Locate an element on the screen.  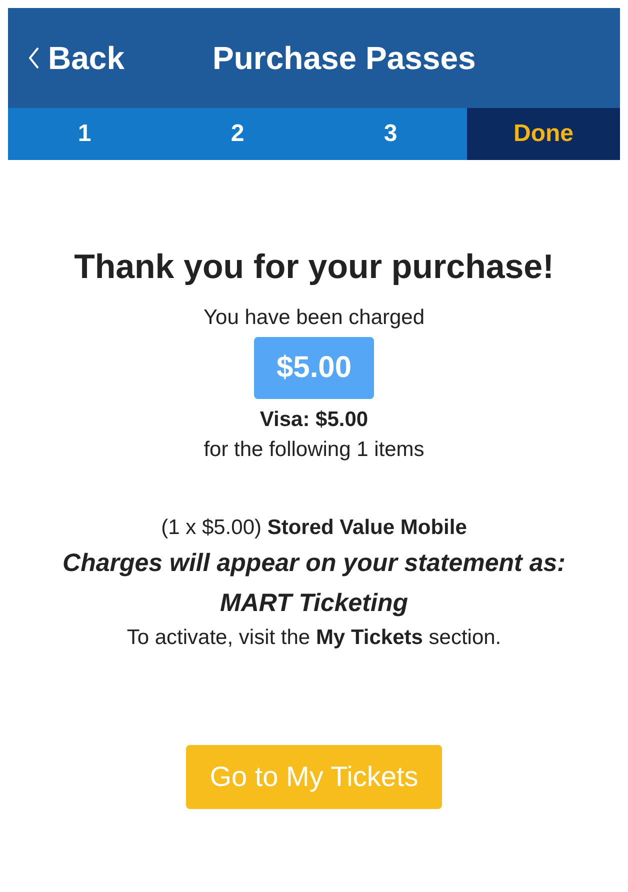
step-tab: 2 is located at coordinates (237, 134).